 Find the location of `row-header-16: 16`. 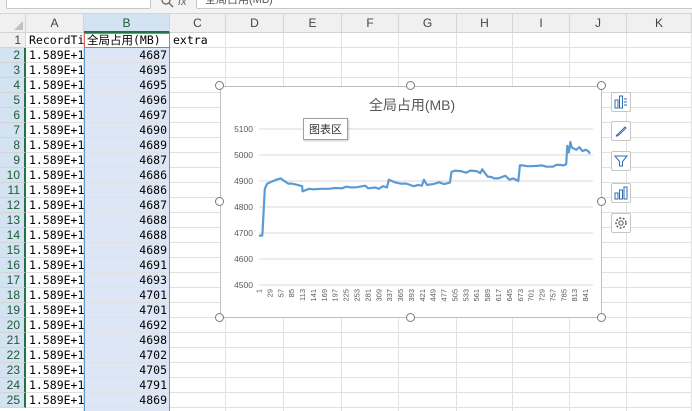

row-header-16: 16 is located at coordinates (13, 265).